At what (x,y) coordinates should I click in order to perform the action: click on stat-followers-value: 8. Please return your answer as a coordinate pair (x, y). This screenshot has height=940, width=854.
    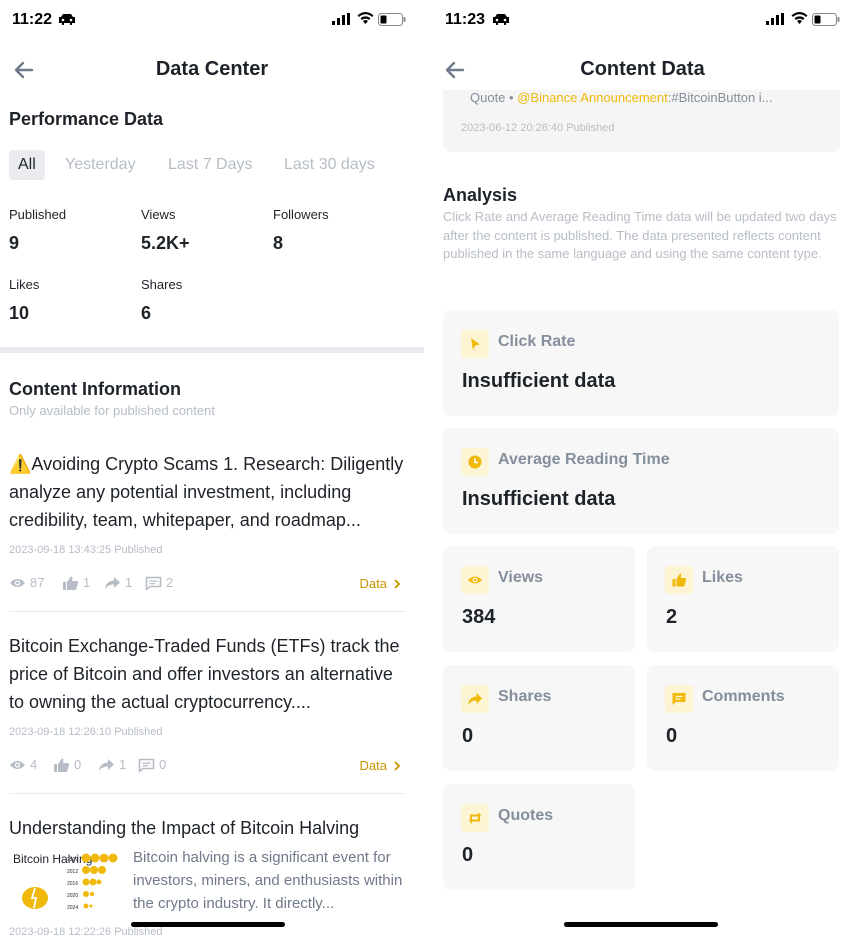
    Looking at the image, I should click on (278, 243).